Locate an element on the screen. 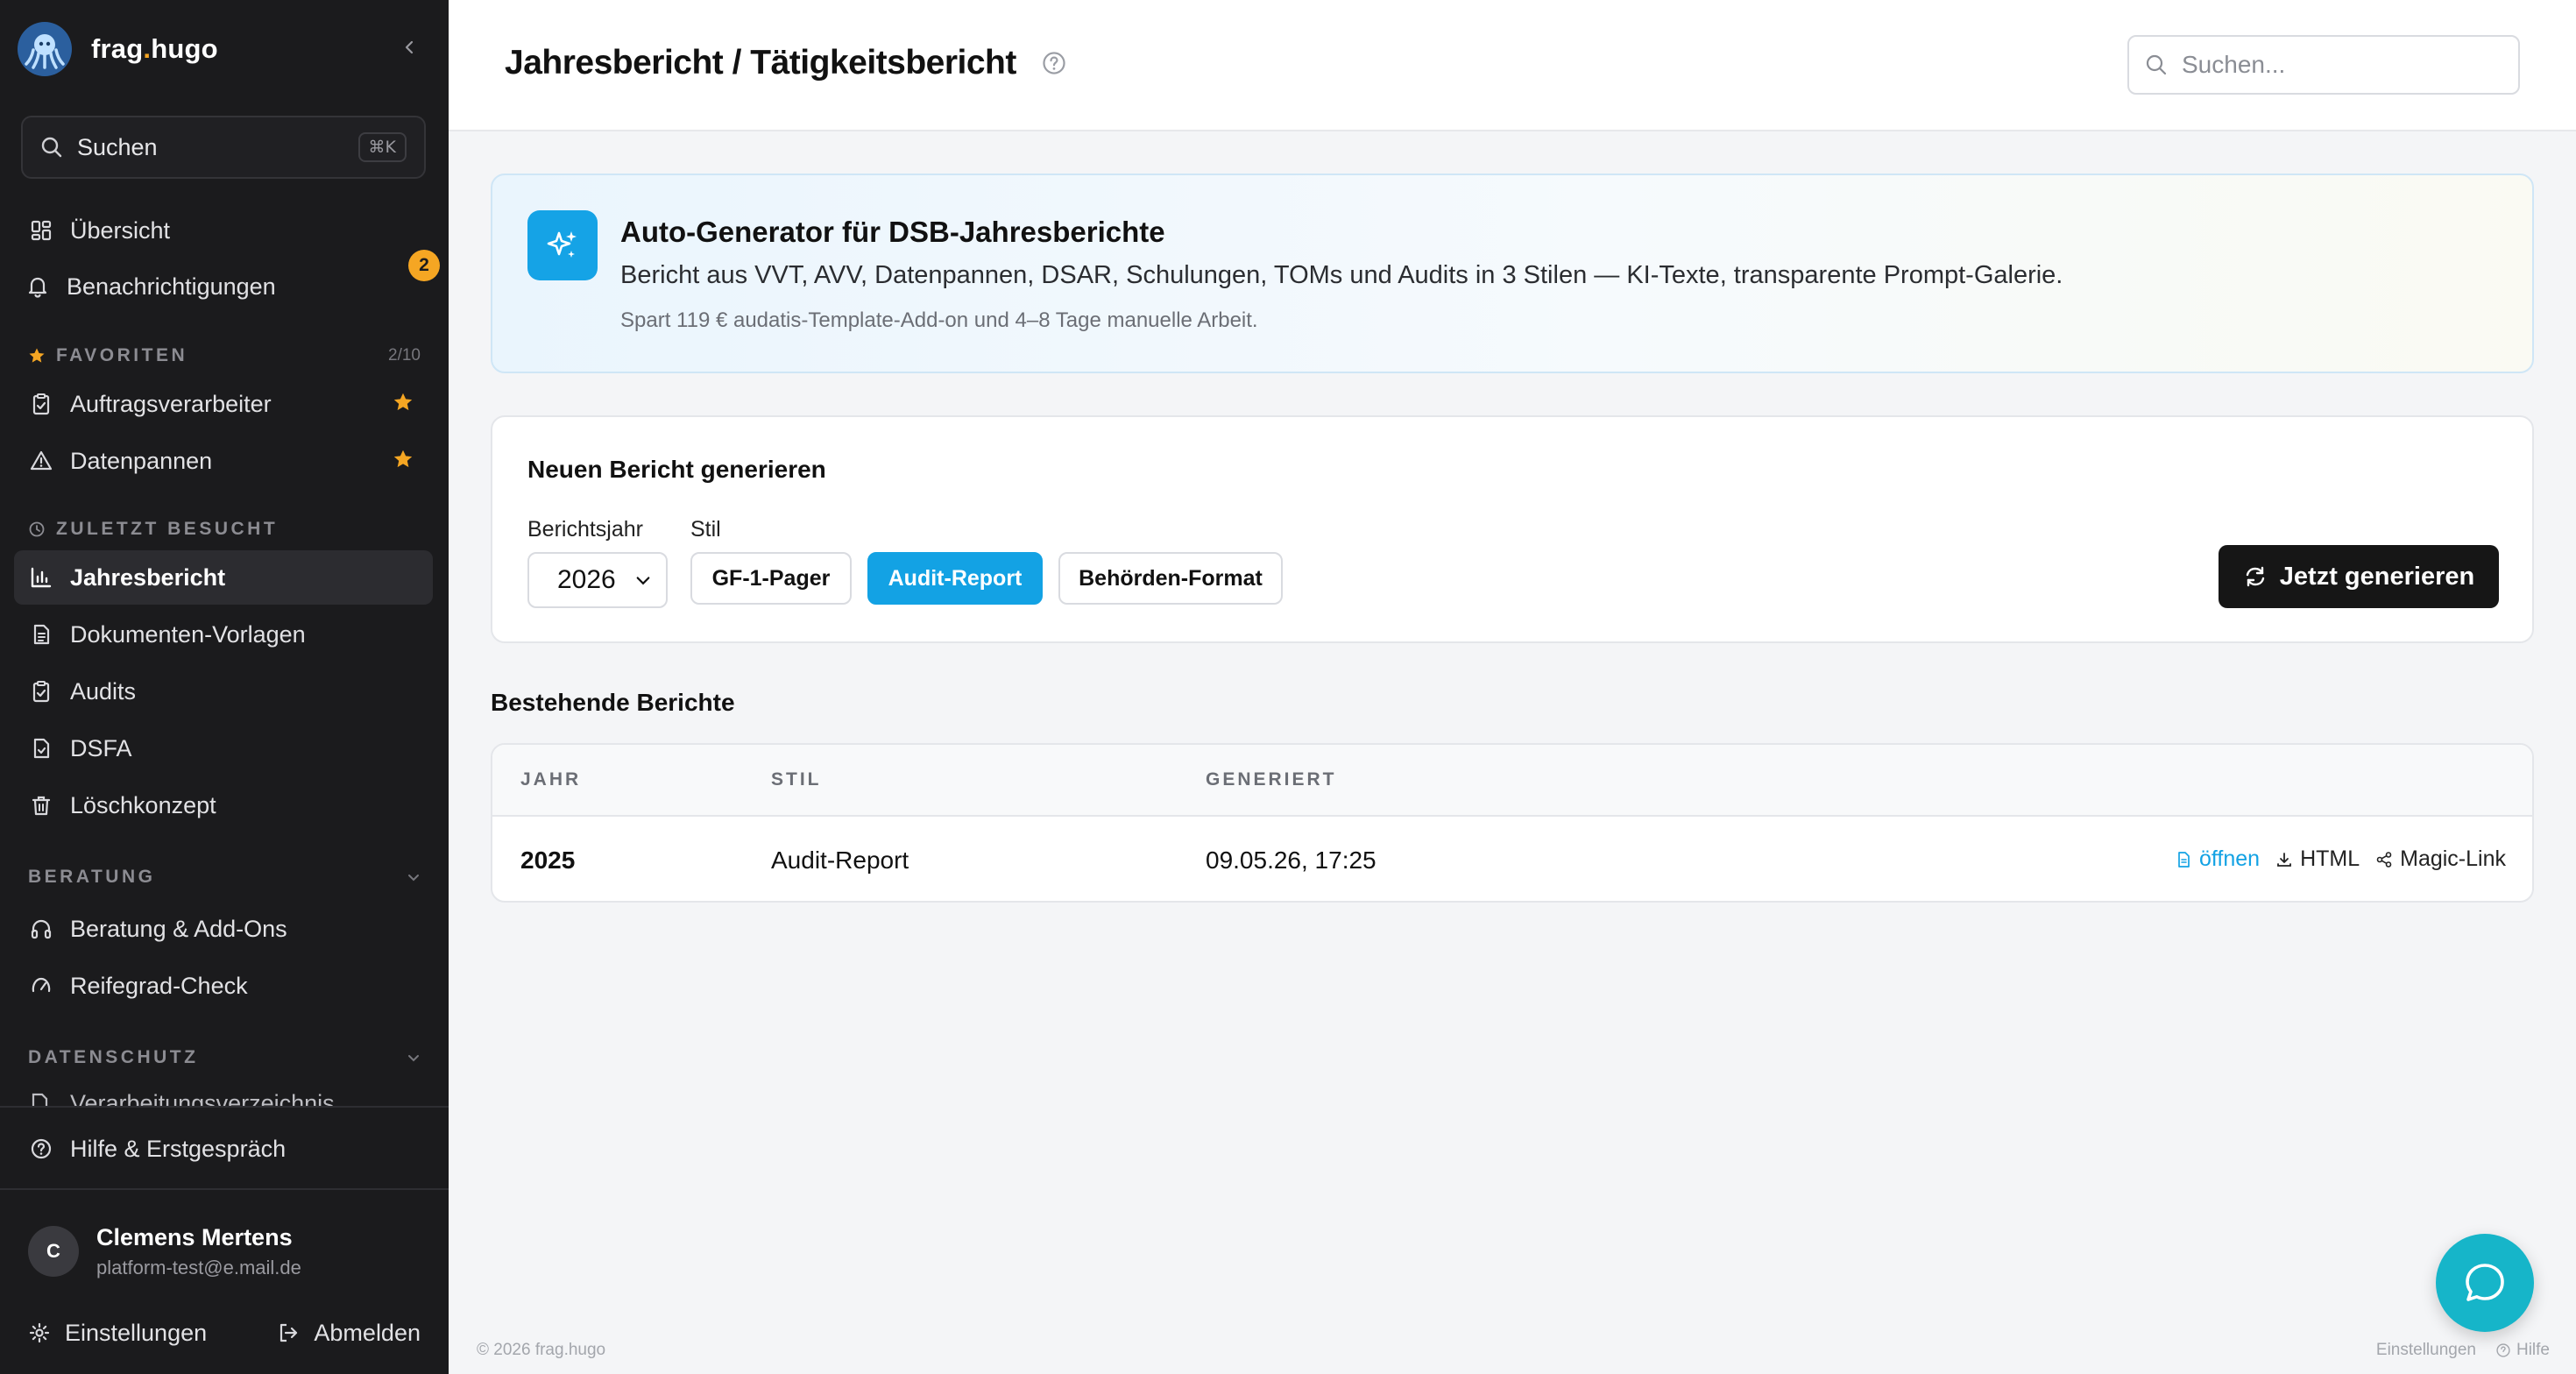 The height and width of the screenshot is (1374, 2576). footer-settings-link: Einstellungen is located at coordinates (2426, 1350).